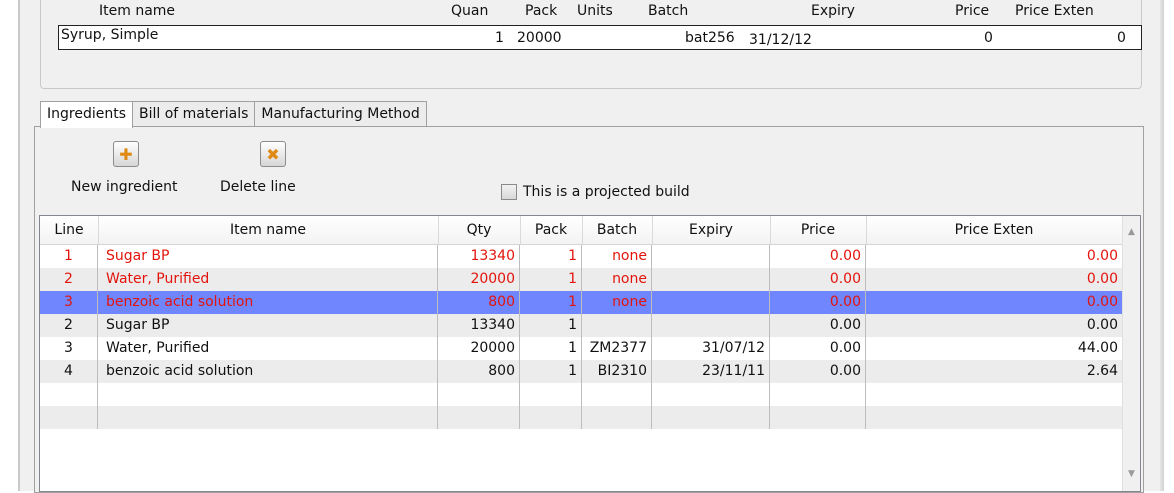  I want to click on build-item-expiry: 31/12/12, so click(780, 40).